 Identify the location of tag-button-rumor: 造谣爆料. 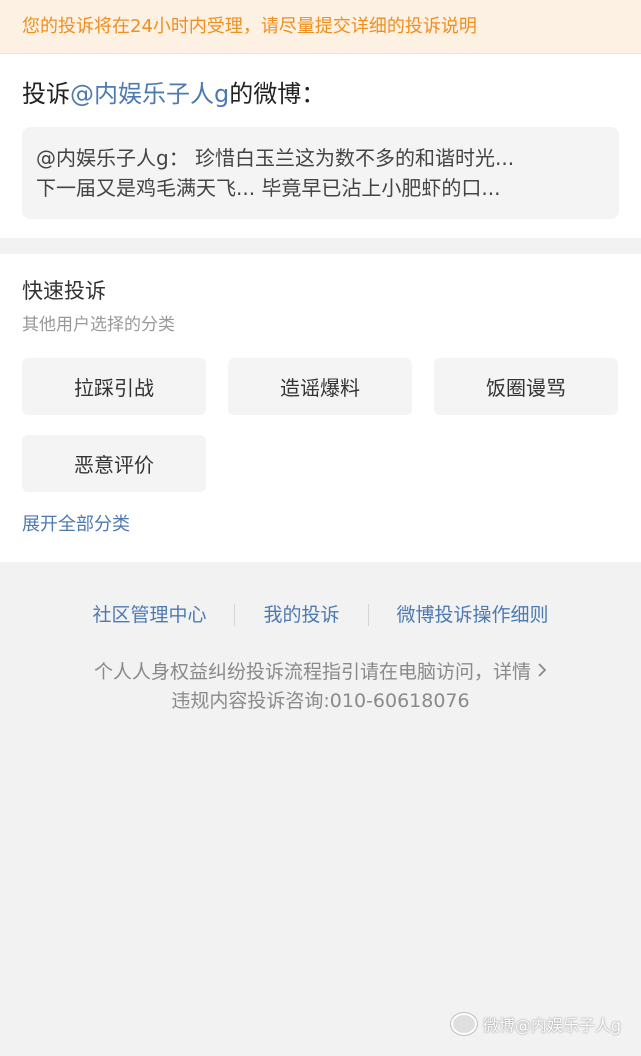
(320, 386).